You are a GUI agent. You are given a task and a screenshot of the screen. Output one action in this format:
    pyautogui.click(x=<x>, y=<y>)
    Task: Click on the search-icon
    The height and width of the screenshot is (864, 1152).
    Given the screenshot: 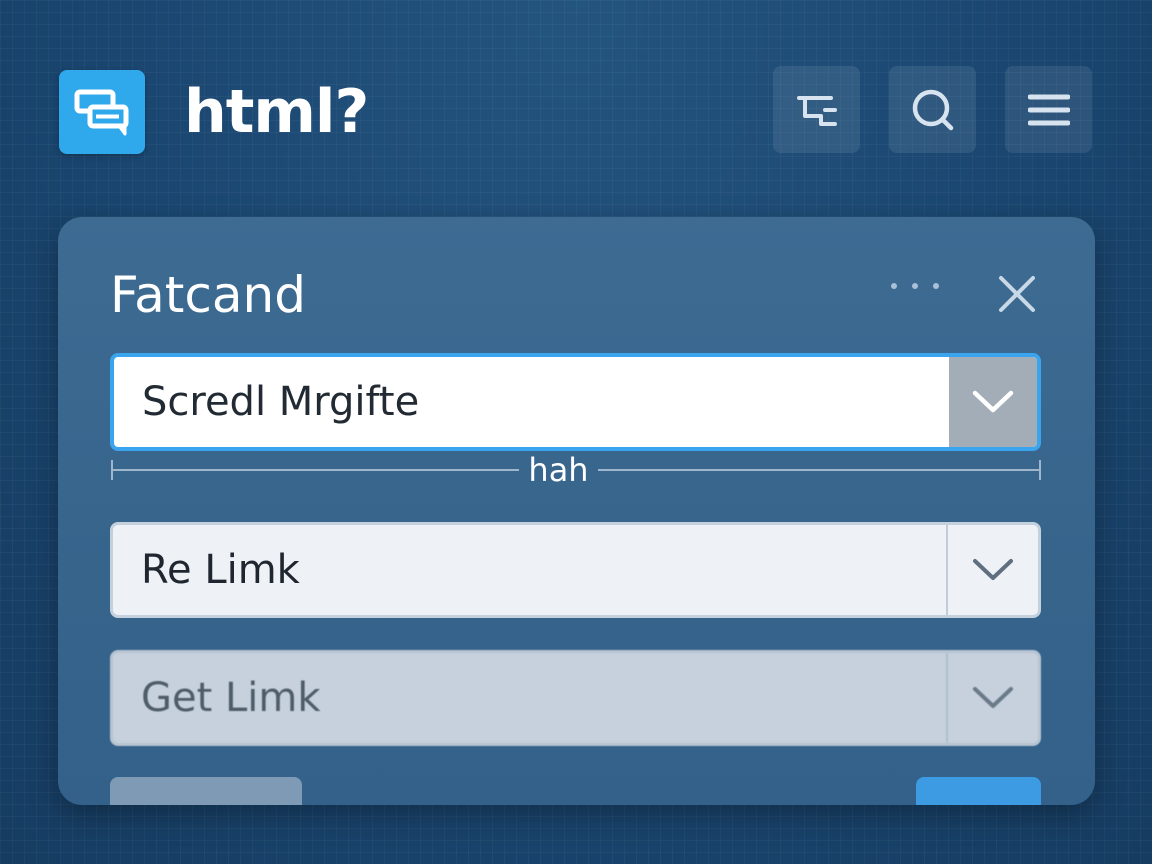 What is the action you would take?
    pyautogui.click(x=932, y=109)
    